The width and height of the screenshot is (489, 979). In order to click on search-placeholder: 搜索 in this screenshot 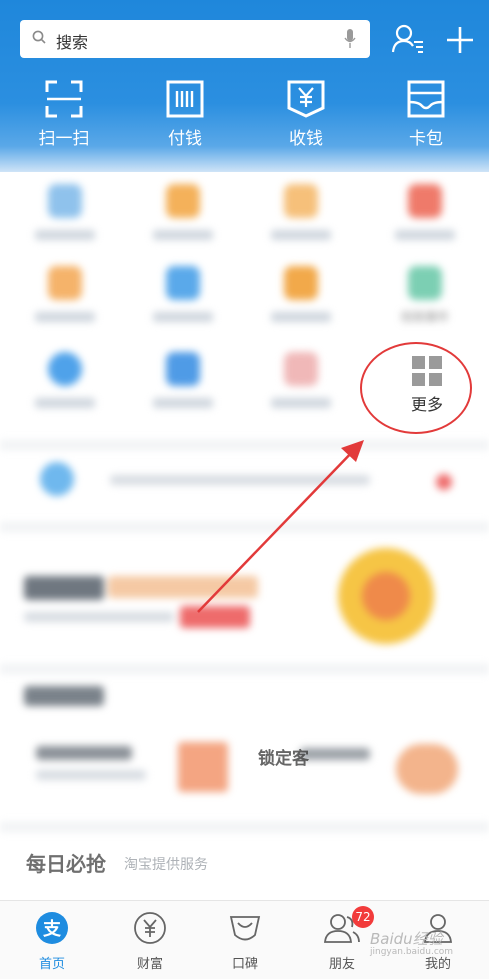, I will do `click(72, 42)`.